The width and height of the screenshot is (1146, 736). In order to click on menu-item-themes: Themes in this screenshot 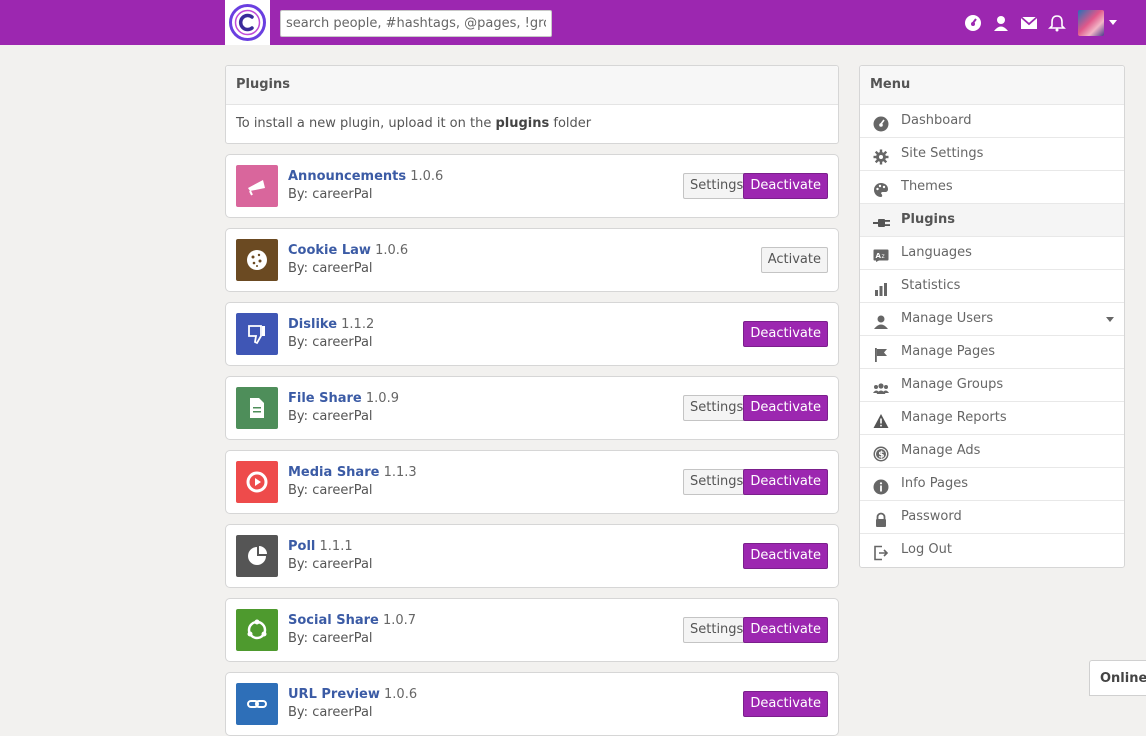, I will do `click(992, 186)`.